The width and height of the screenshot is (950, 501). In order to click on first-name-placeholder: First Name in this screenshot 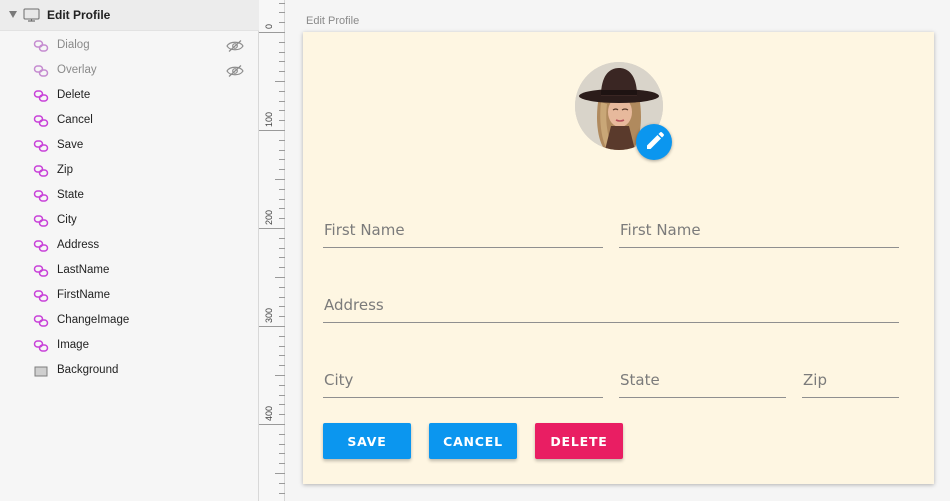, I will do `click(364, 230)`.